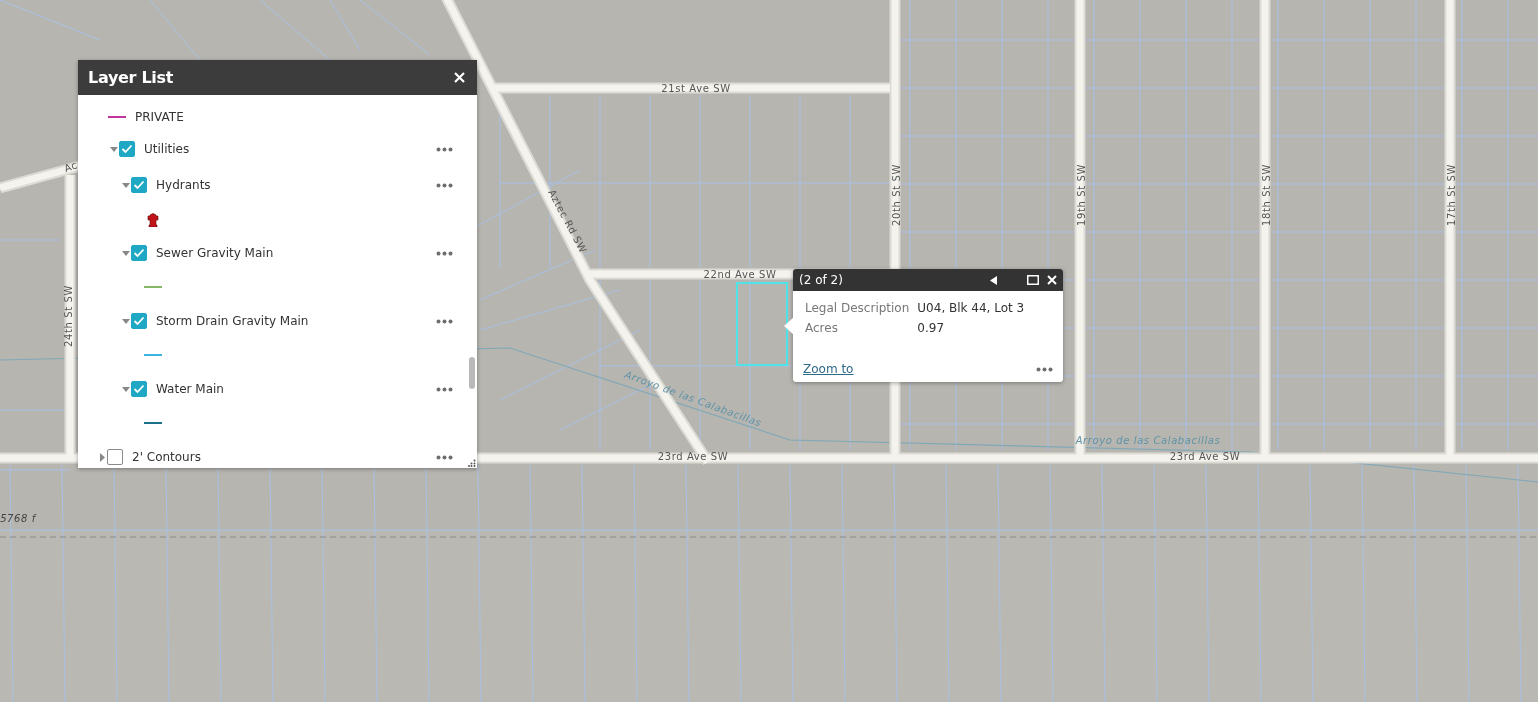 The height and width of the screenshot is (702, 1538). What do you see at coordinates (184, 185) in the screenshot?
I see `layer-name: Hydrants` at bounding box center [184, 185].